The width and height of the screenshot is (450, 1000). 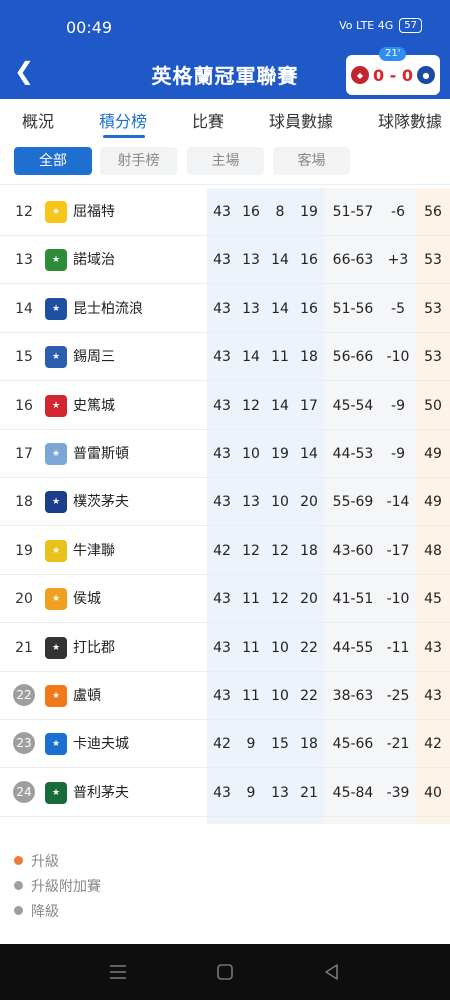 I want to click on points: 40, so click(x=433, y=792).